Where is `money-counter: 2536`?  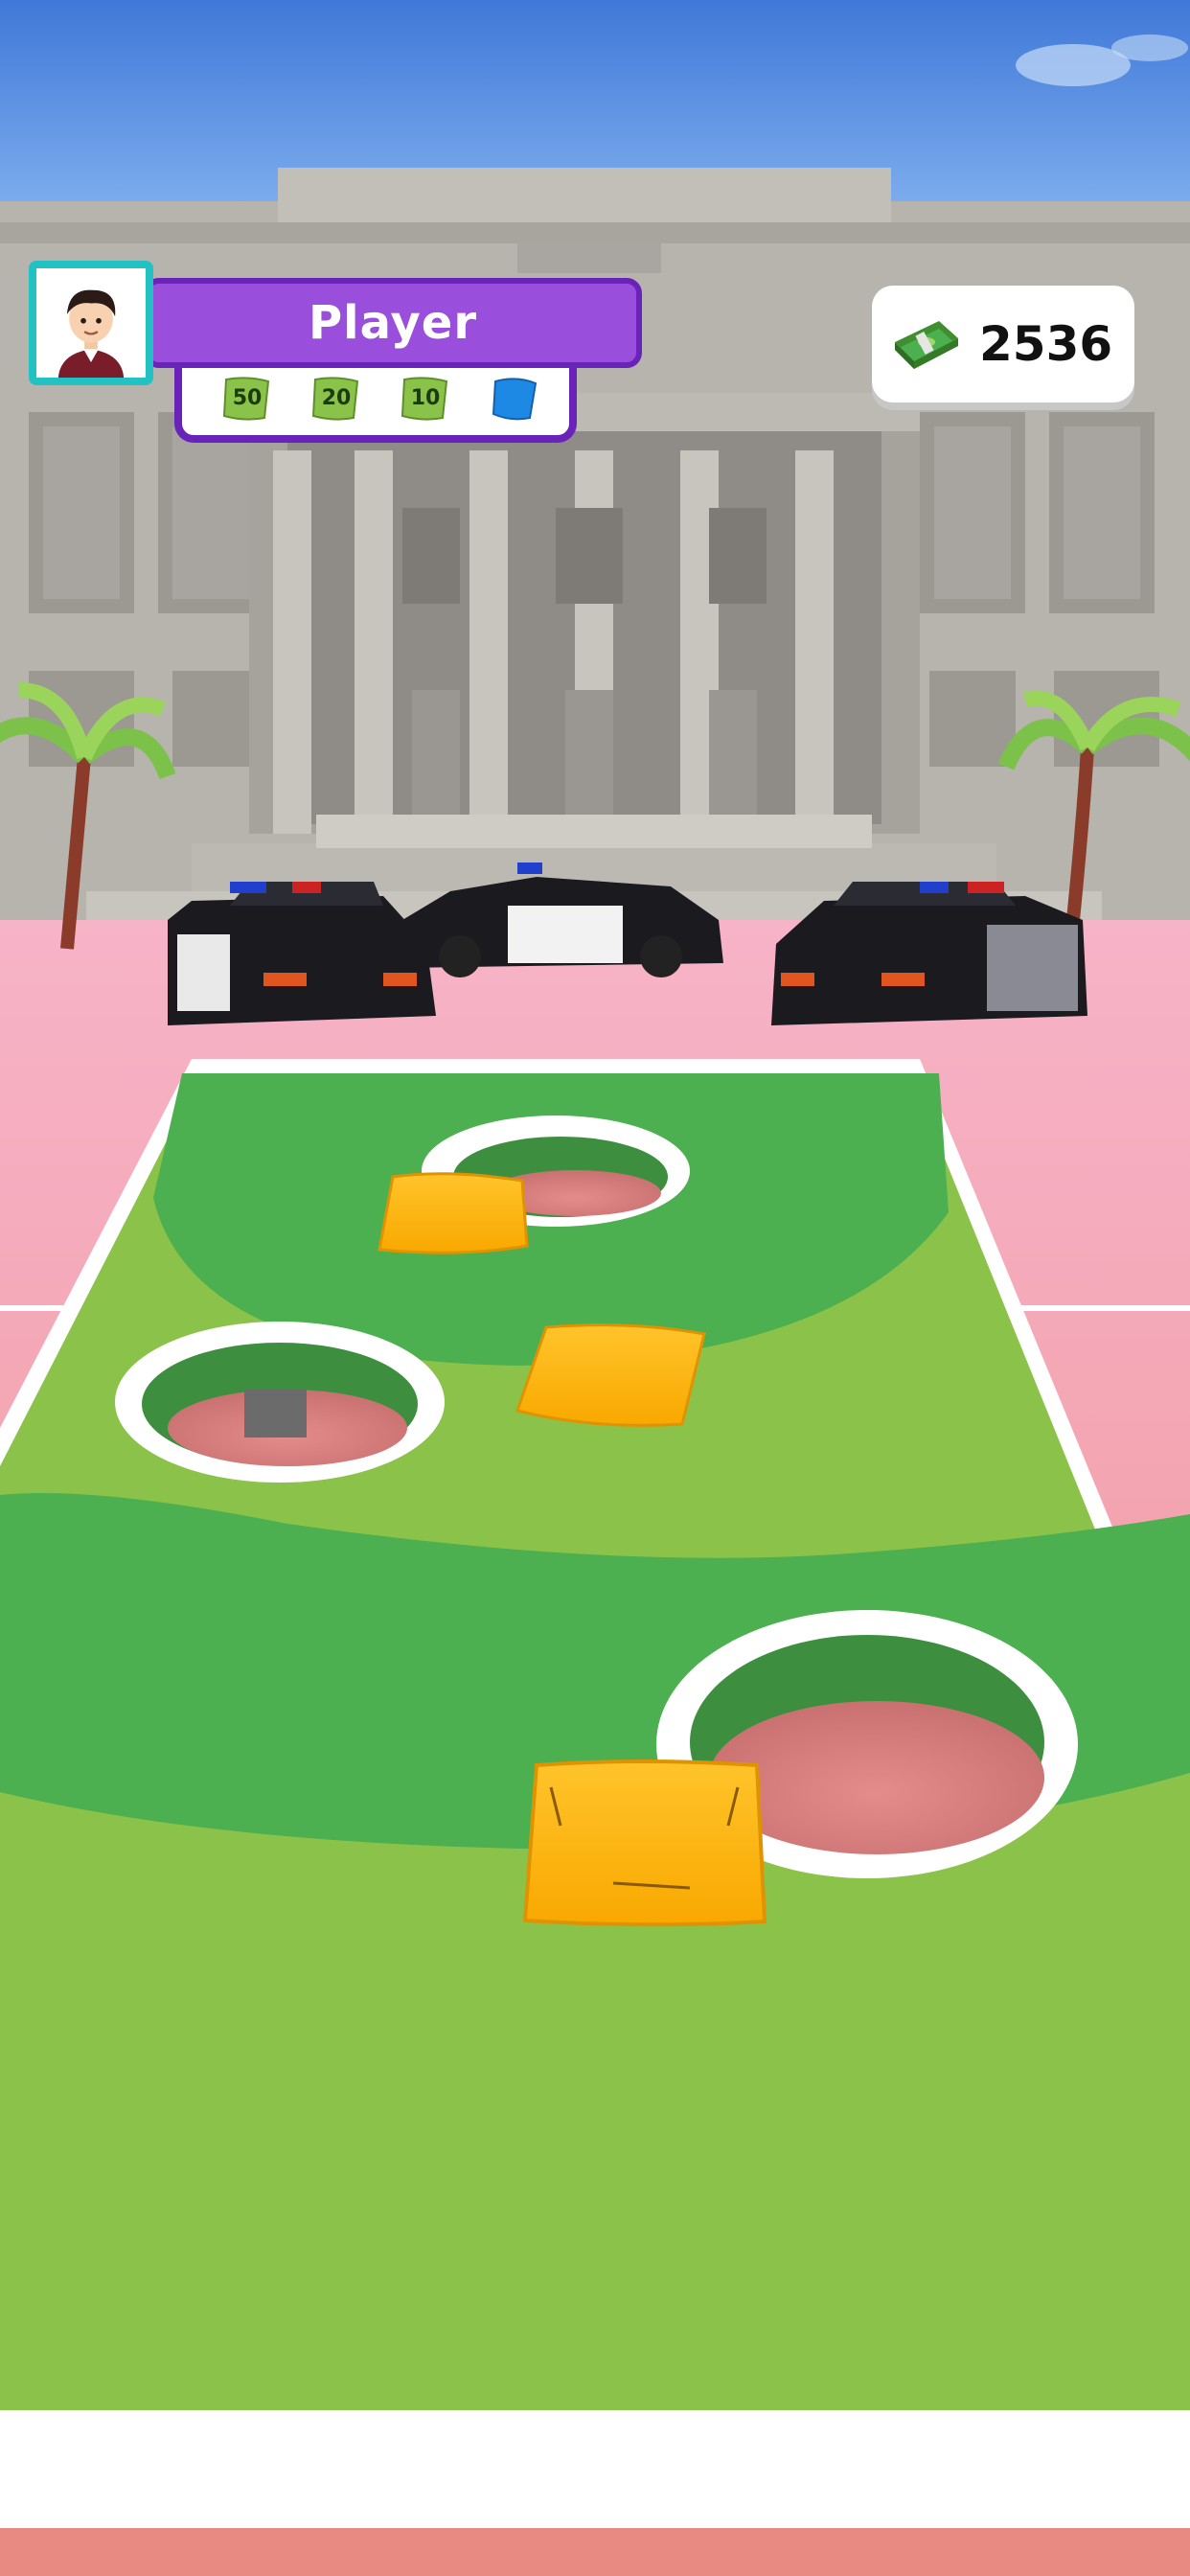 money-counter: 2536 is located at coordinates (1003, 344).